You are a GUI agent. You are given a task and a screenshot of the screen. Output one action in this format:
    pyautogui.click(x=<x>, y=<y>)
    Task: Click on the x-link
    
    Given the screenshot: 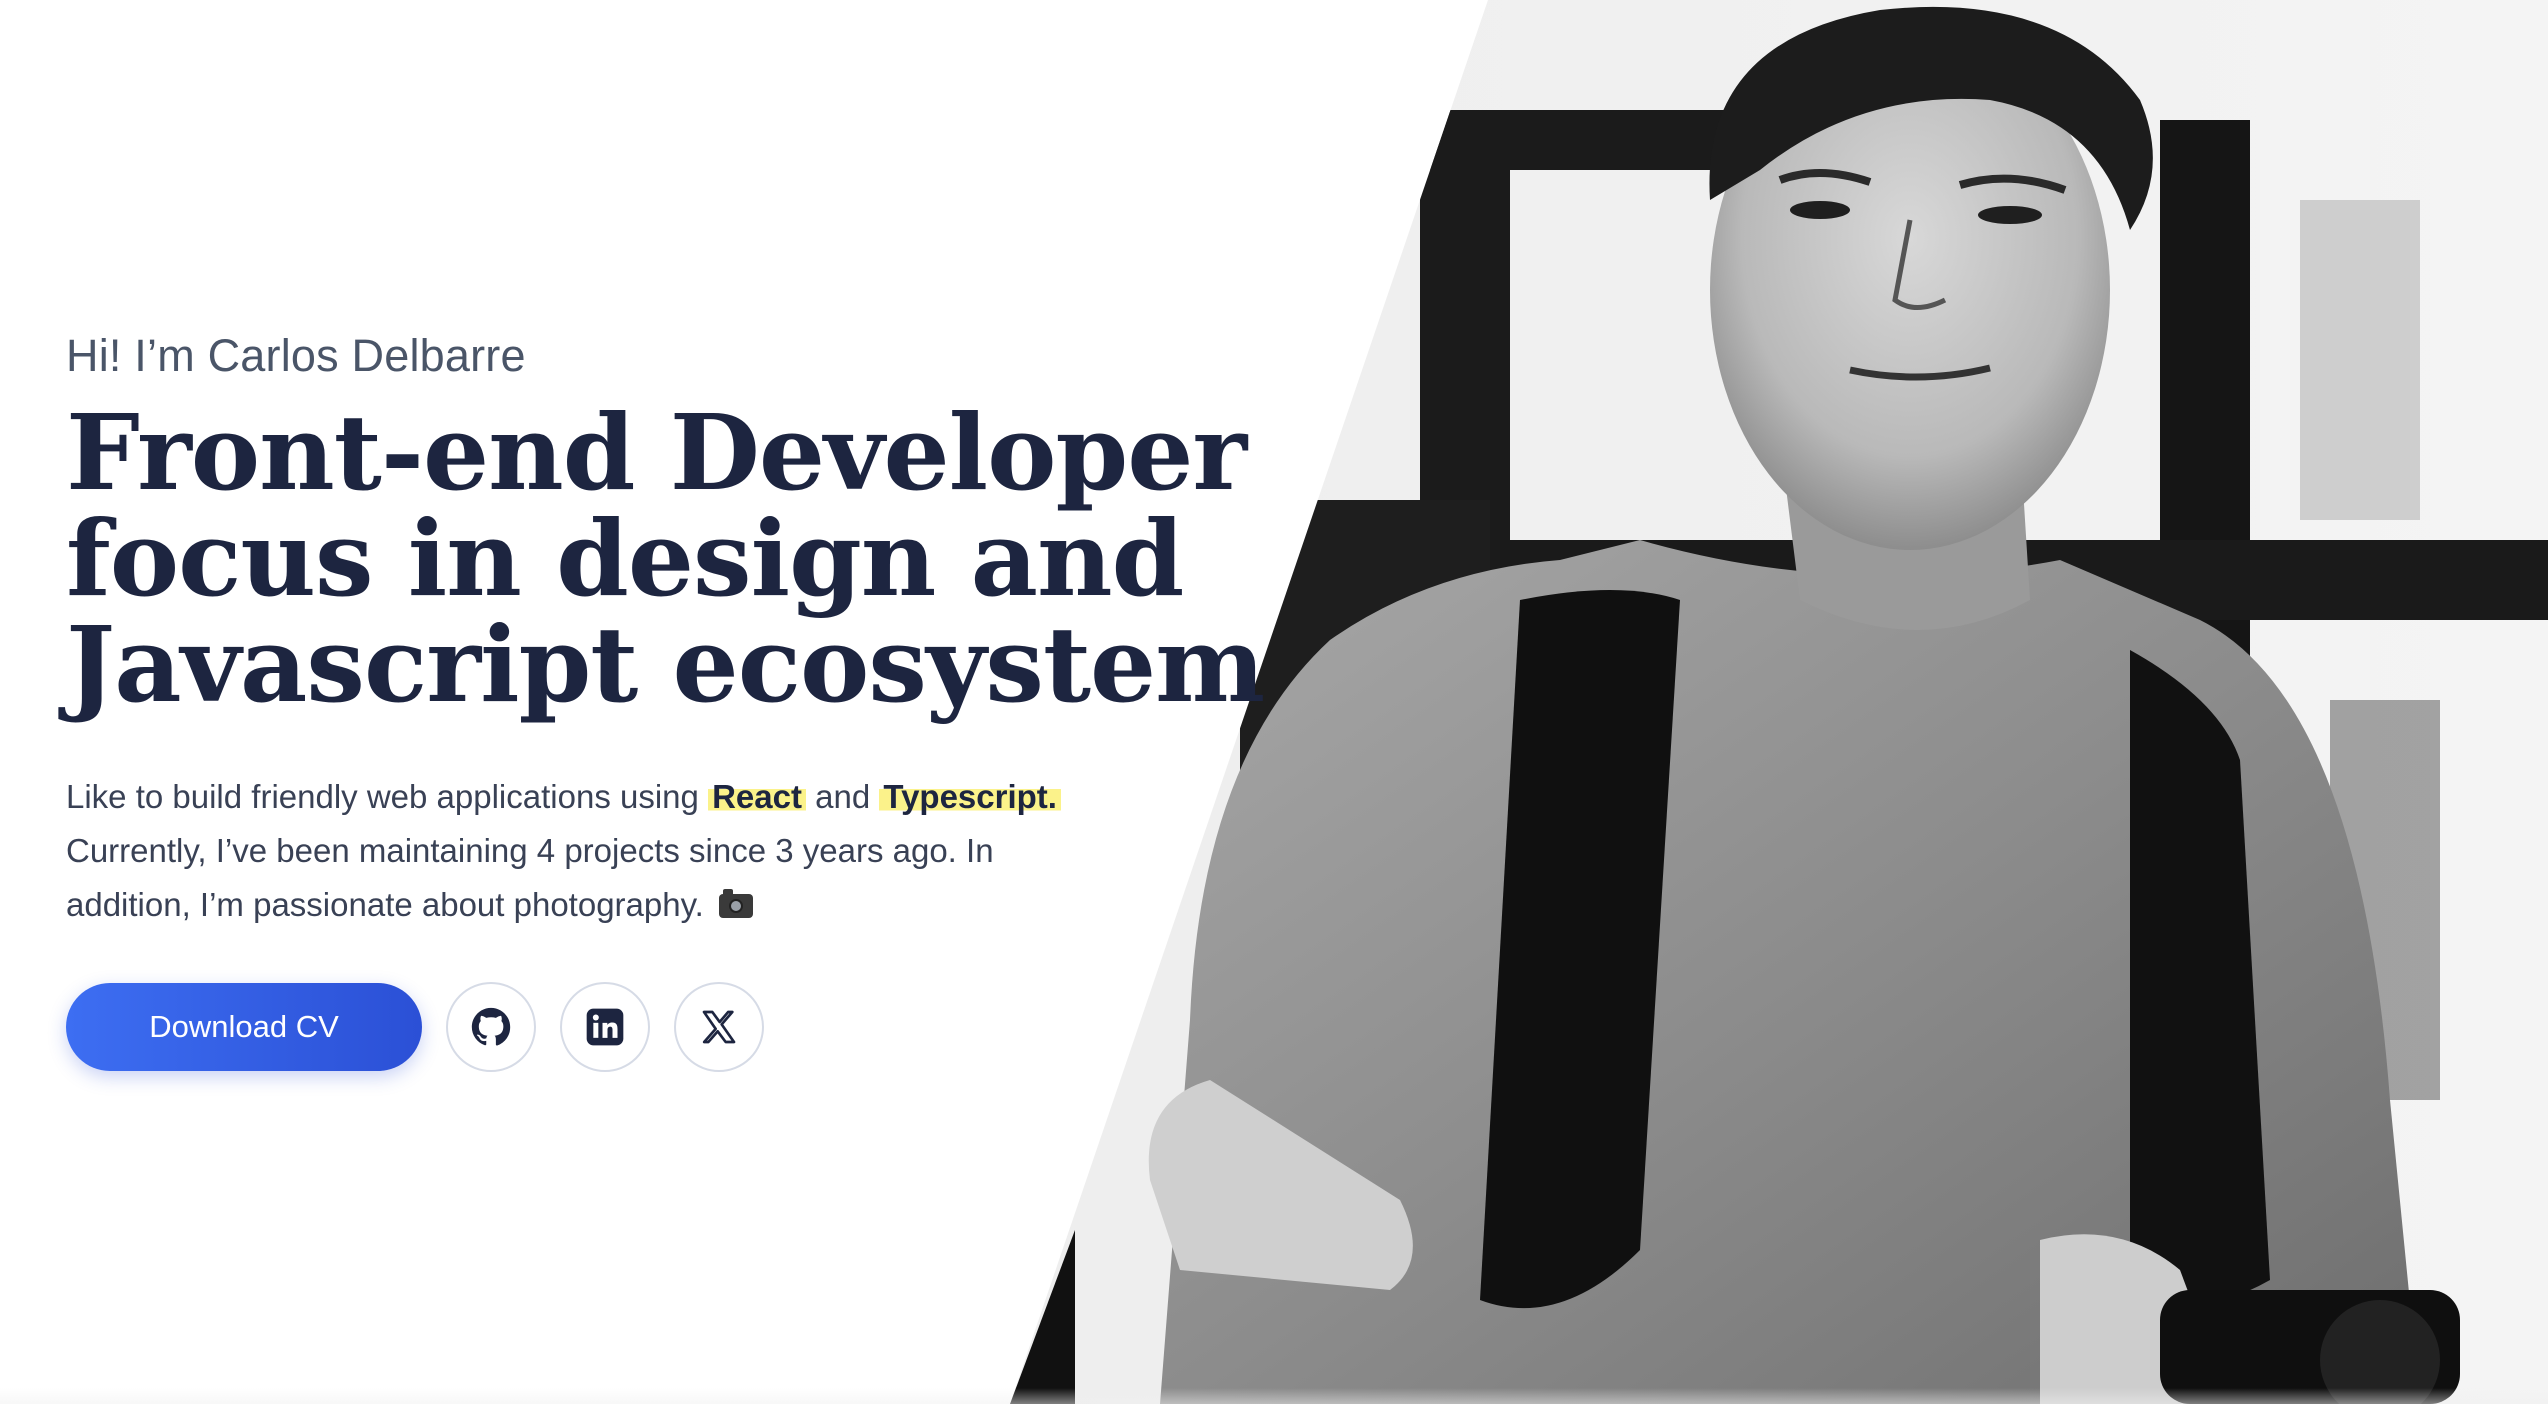 What is the action you would take?
    pyautogui.click(x=719, y=1027)
    